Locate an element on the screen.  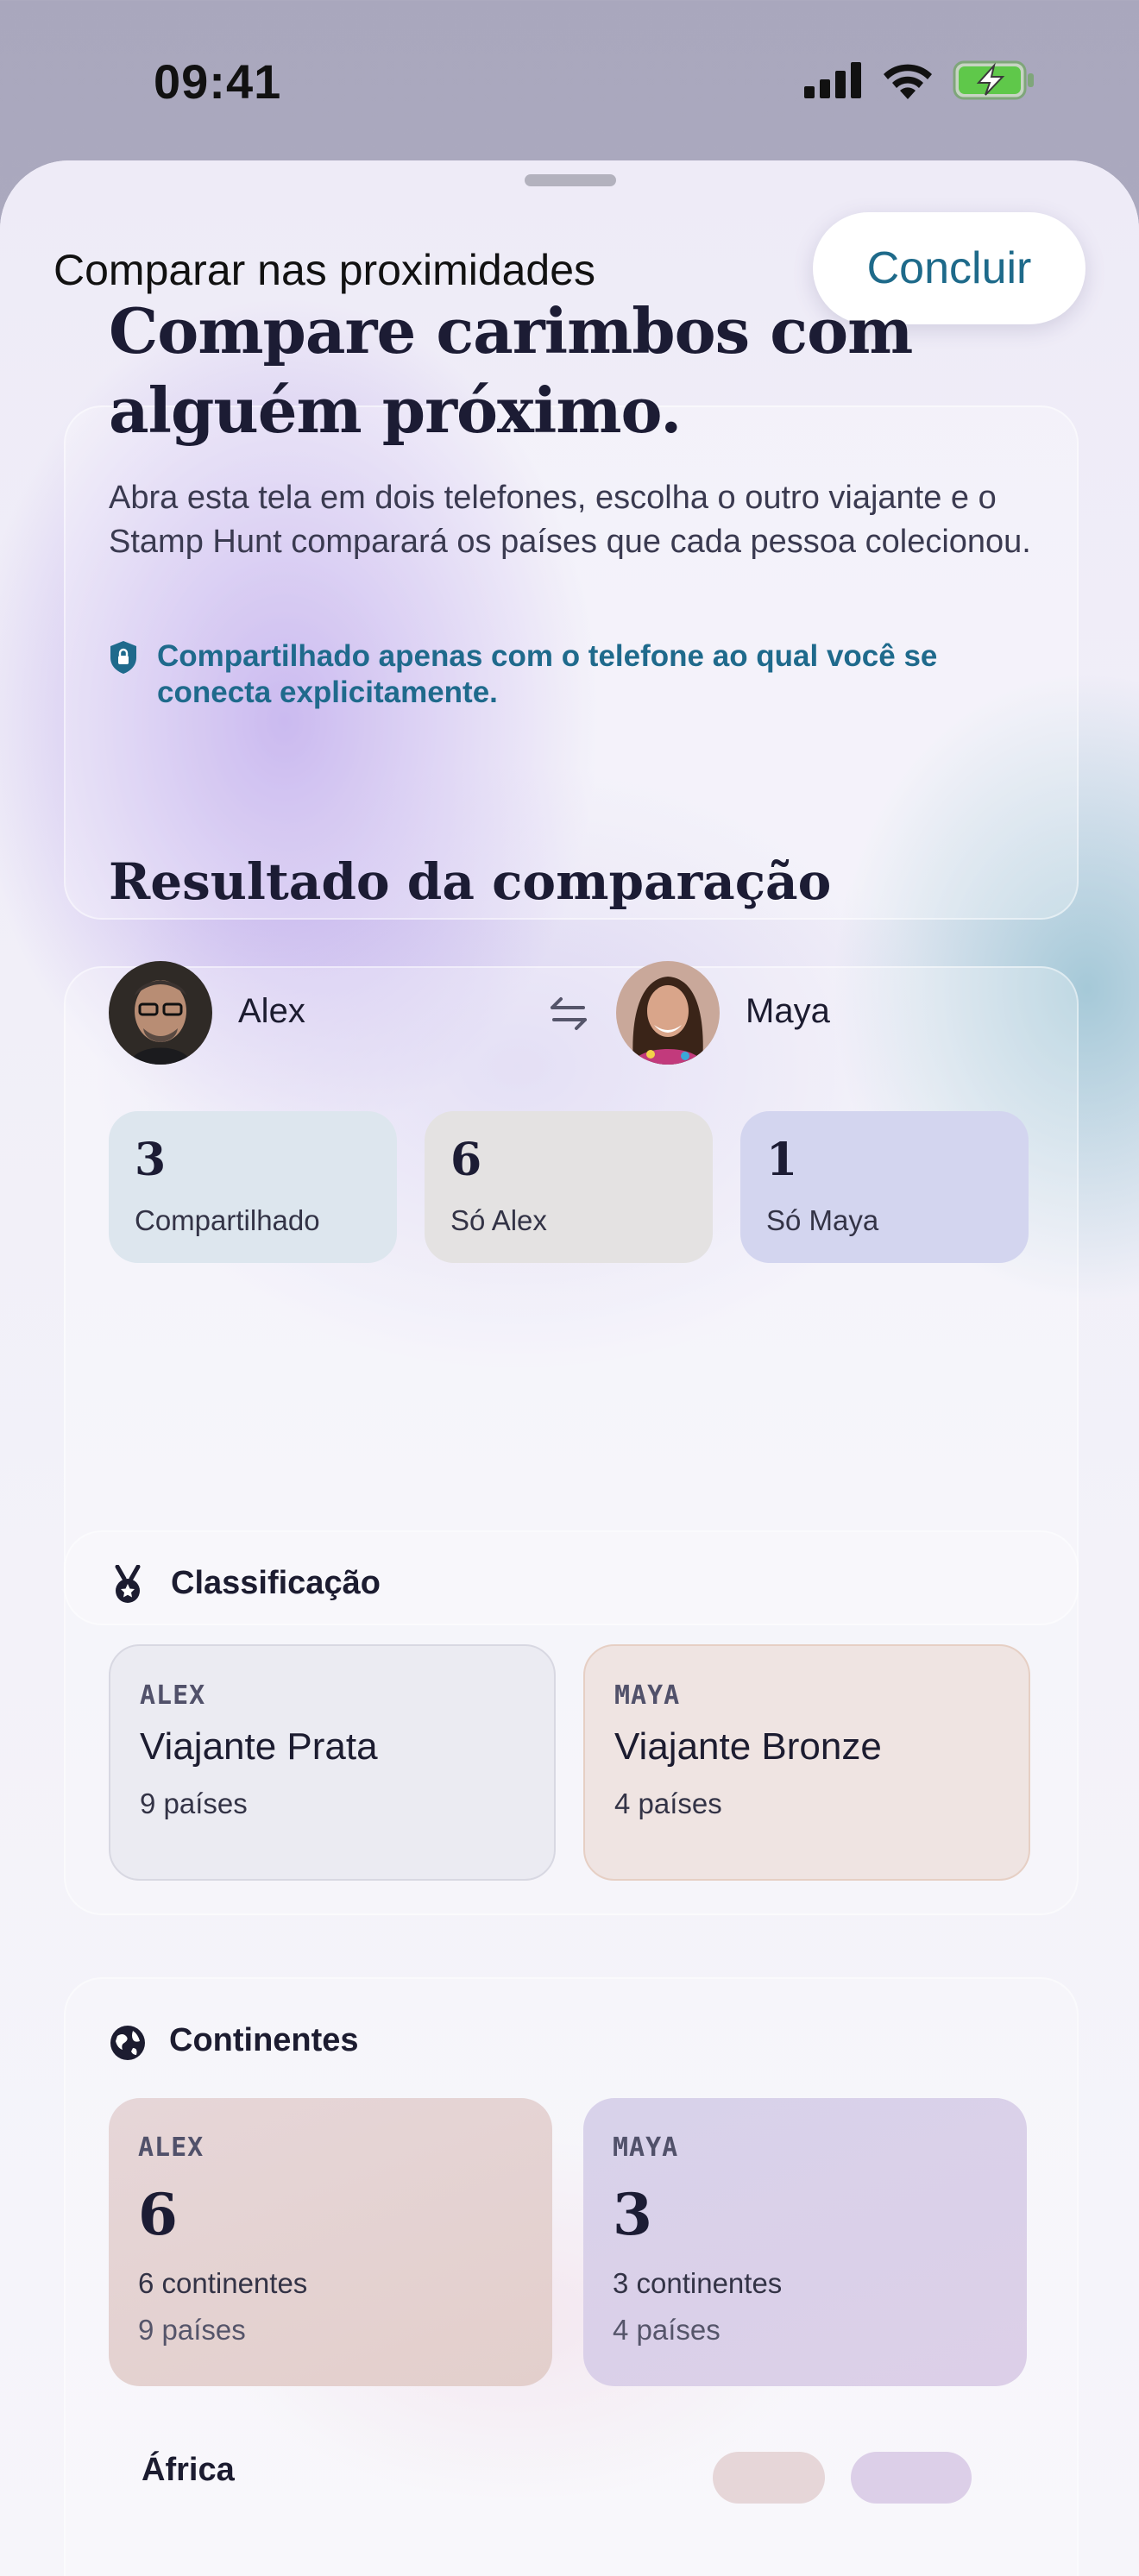
continents-title: Continentes is located at coordinates (264, 2040).